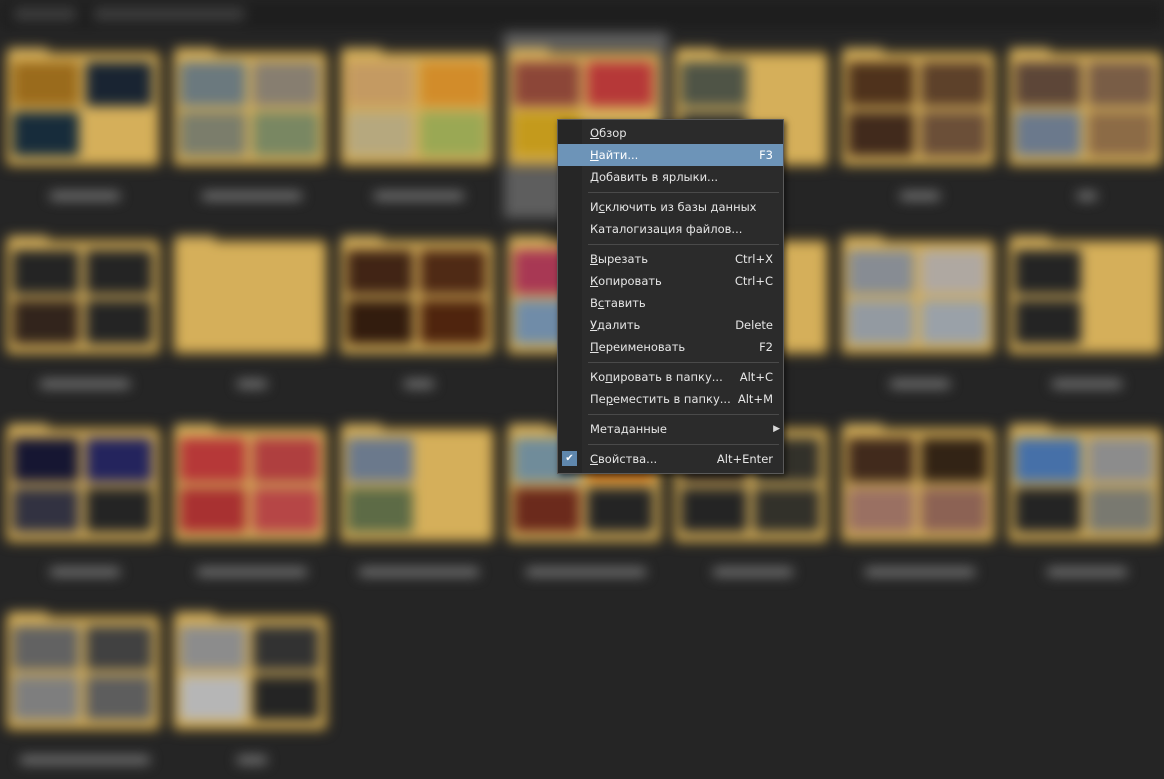 Image resolution: width=1164 pixels, height=779 pixels. Describe the element at coordinates (776, 429) in the screenshot. I see `submenu-arrow-icon: ▶` at that location.